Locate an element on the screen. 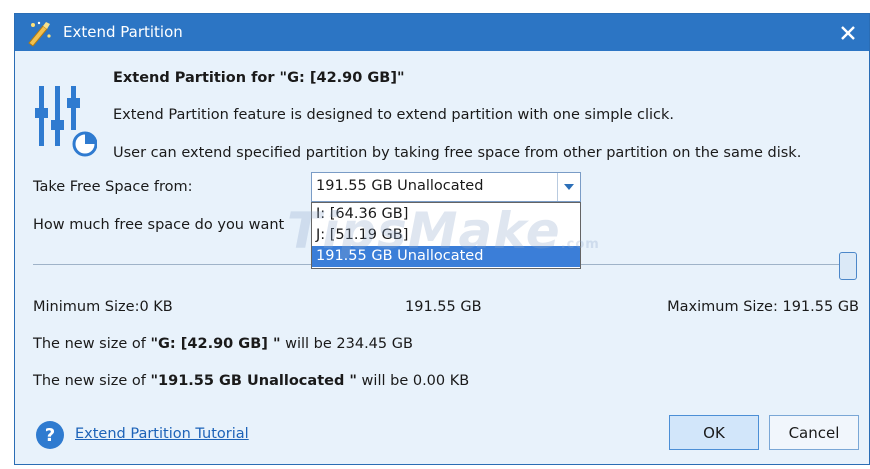  new-size-g-suffix: will be 234.45 GB is located at coordinates (346, 344).